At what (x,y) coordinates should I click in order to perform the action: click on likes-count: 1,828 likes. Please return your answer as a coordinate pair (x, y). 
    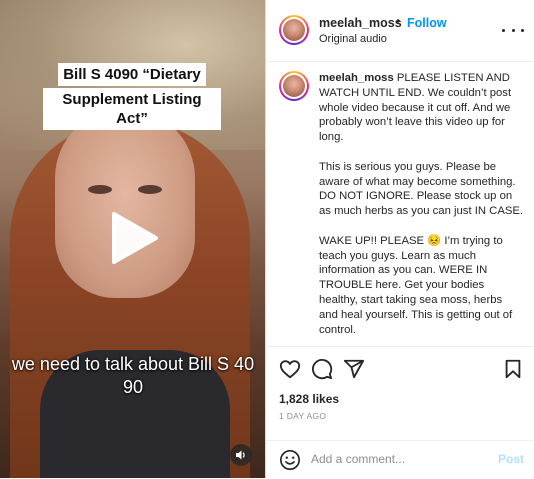
    Looking at the image, I should click on (309, 399).